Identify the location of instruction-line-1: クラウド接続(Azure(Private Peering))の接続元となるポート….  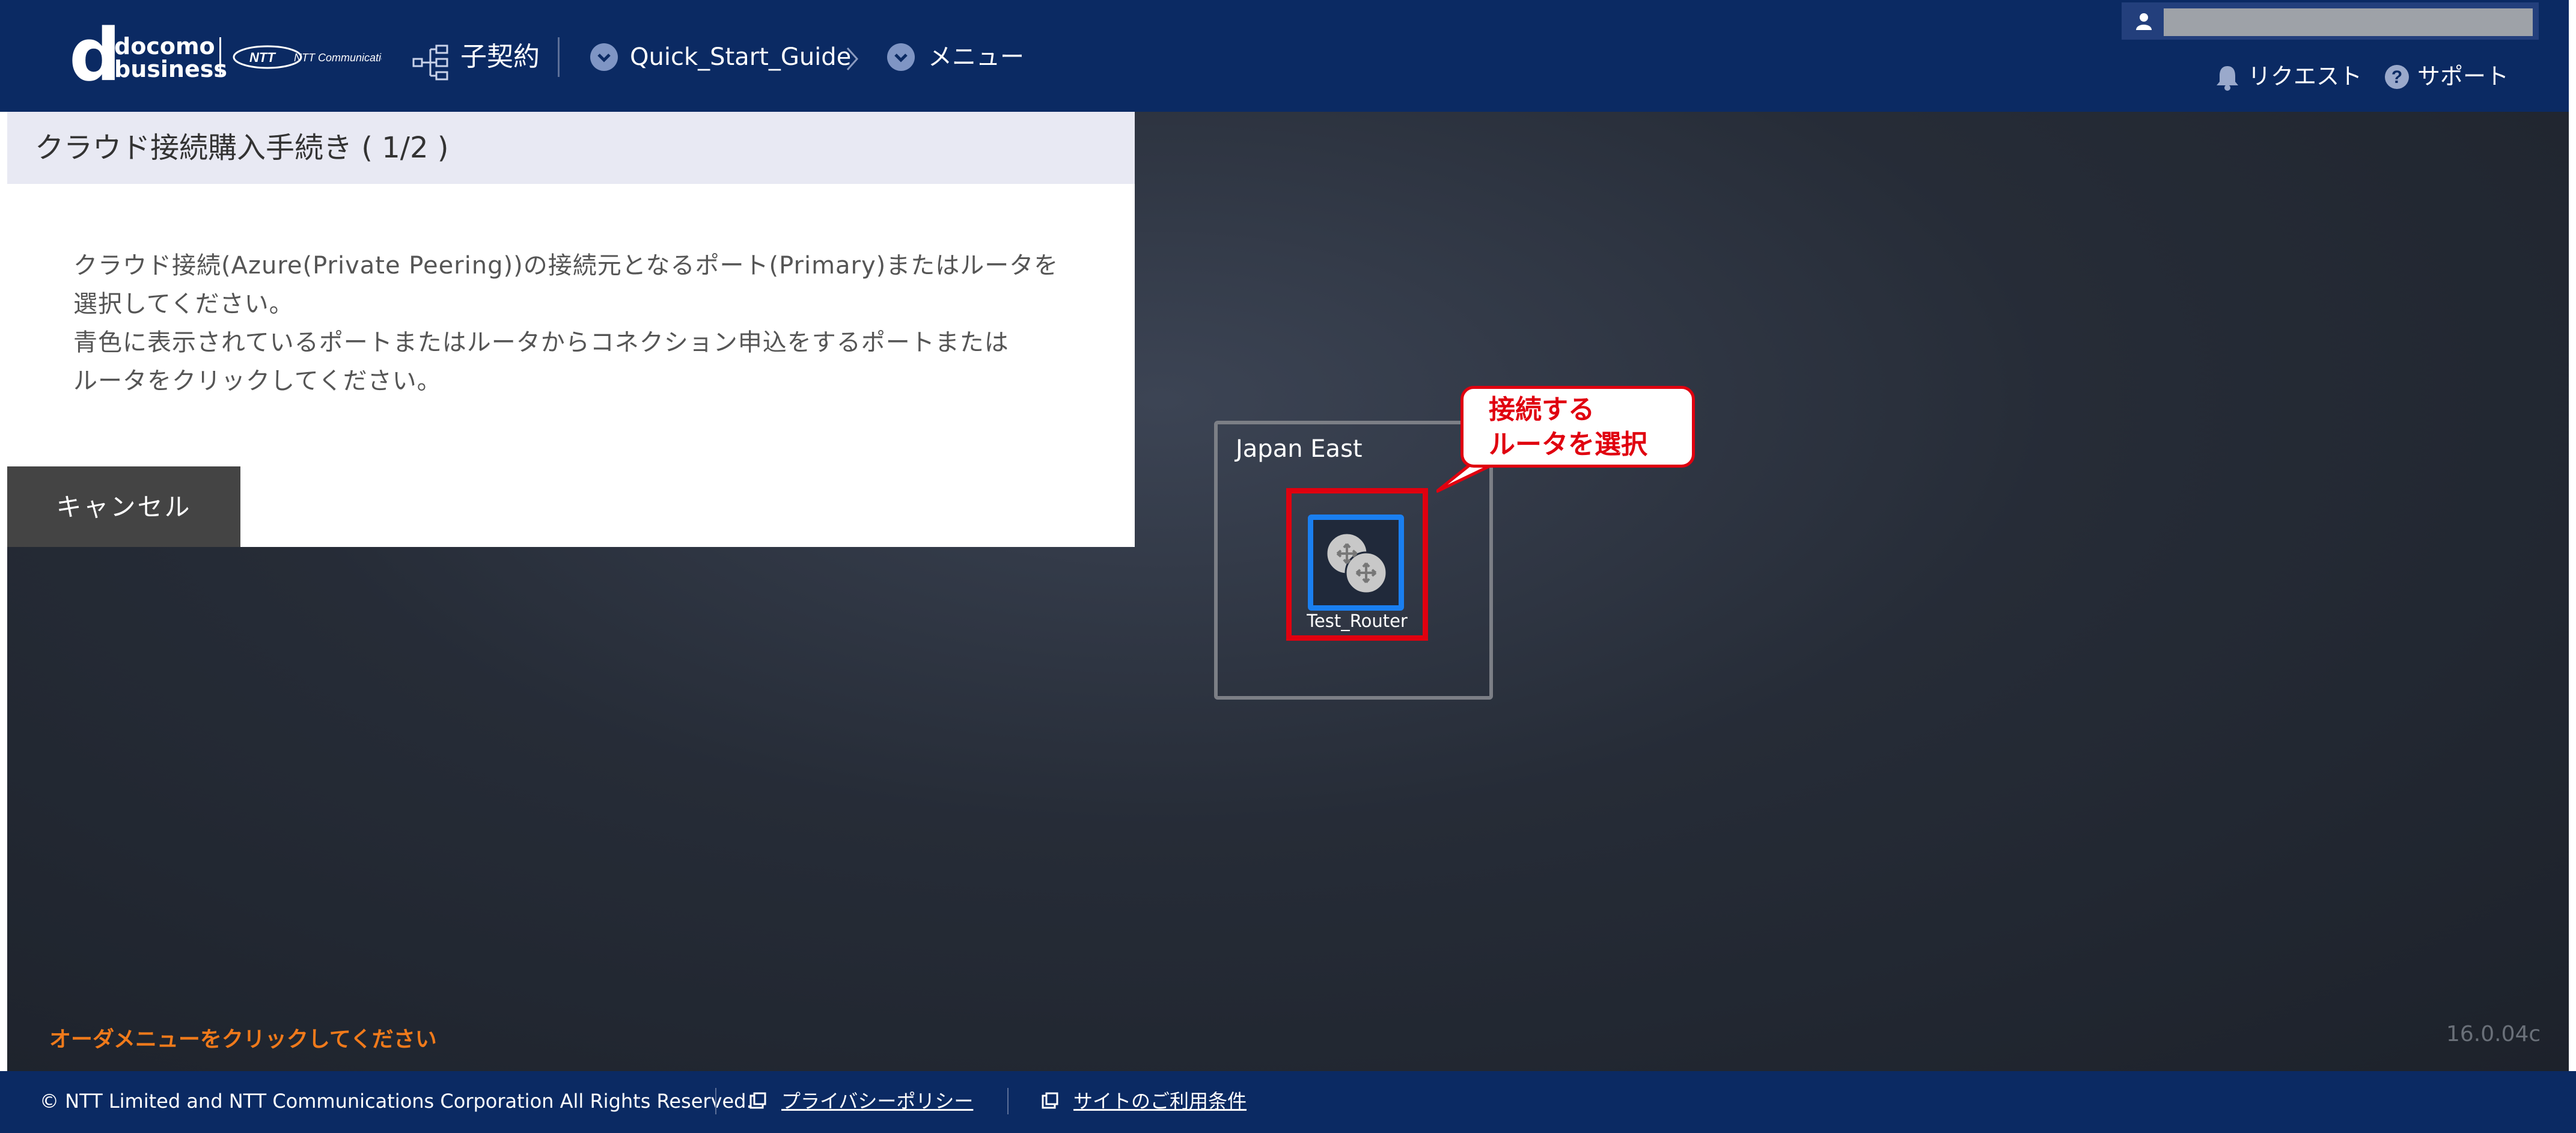
(566, 265).